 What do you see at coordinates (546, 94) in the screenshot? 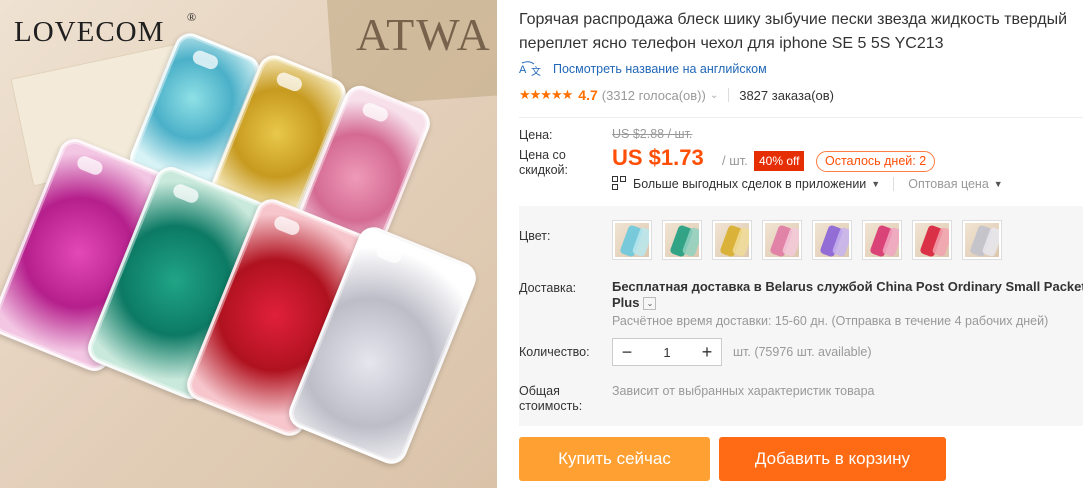
I see `rating-stars-icon: ★★★★★` at bounding box center [546, 94].